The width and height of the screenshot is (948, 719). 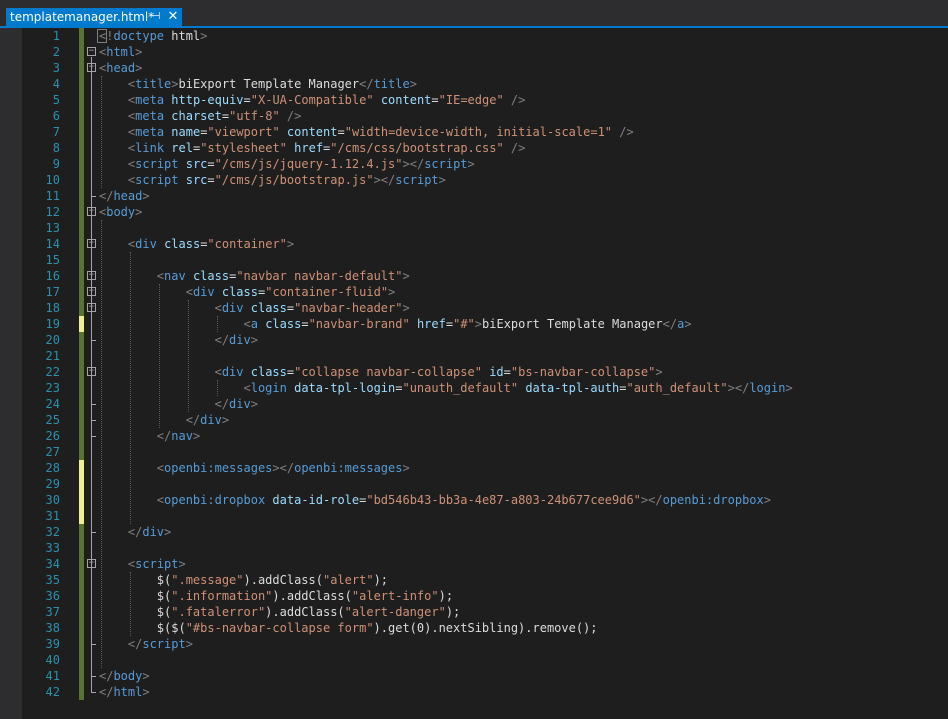 What do you see at coordinates (474, 692) in the screenshot?
I see `code-line: 42 </html>` at bounding box center [474, 692].